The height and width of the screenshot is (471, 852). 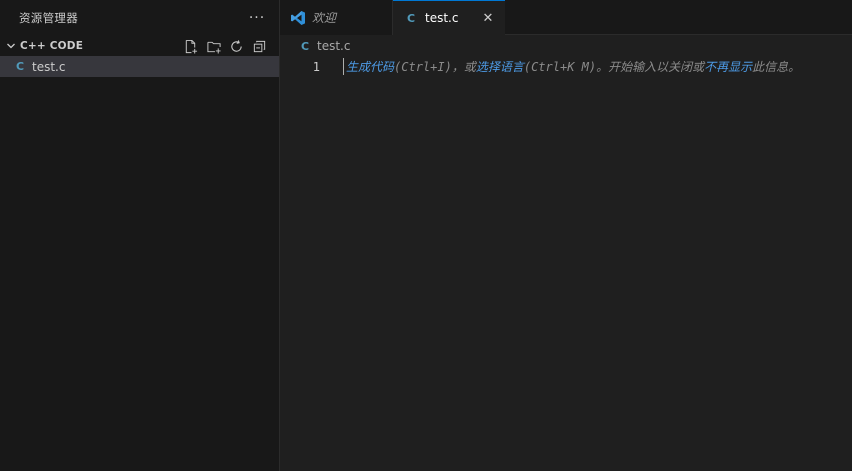 I want to click on select-language-link: 选择语言, so click(x=500, y=66).